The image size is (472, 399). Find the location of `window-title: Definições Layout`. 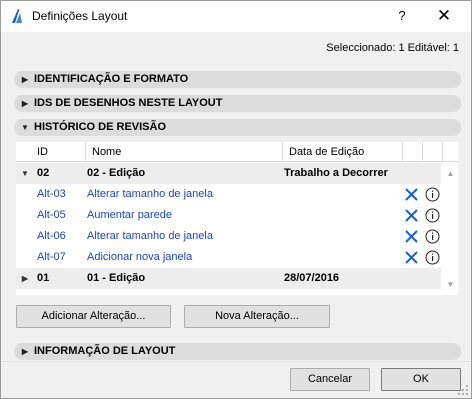

window-title: Definições Layout is located at coordinates (80, 16).